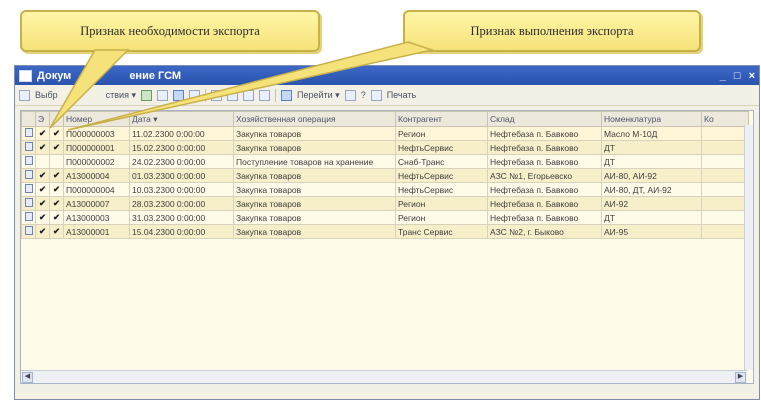 Image resolution: width=761 pixels, height=404 pixels. Describe the element at coordinates (286, 95) in the screenshot. I see `structure-icon` at that location.